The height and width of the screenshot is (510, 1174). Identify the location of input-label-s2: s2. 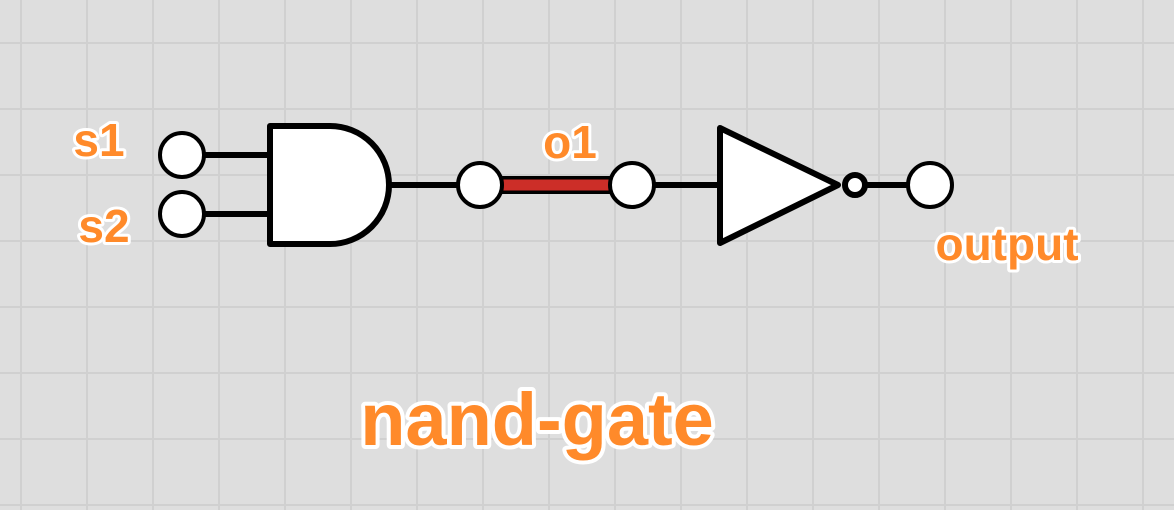
(103, 226).